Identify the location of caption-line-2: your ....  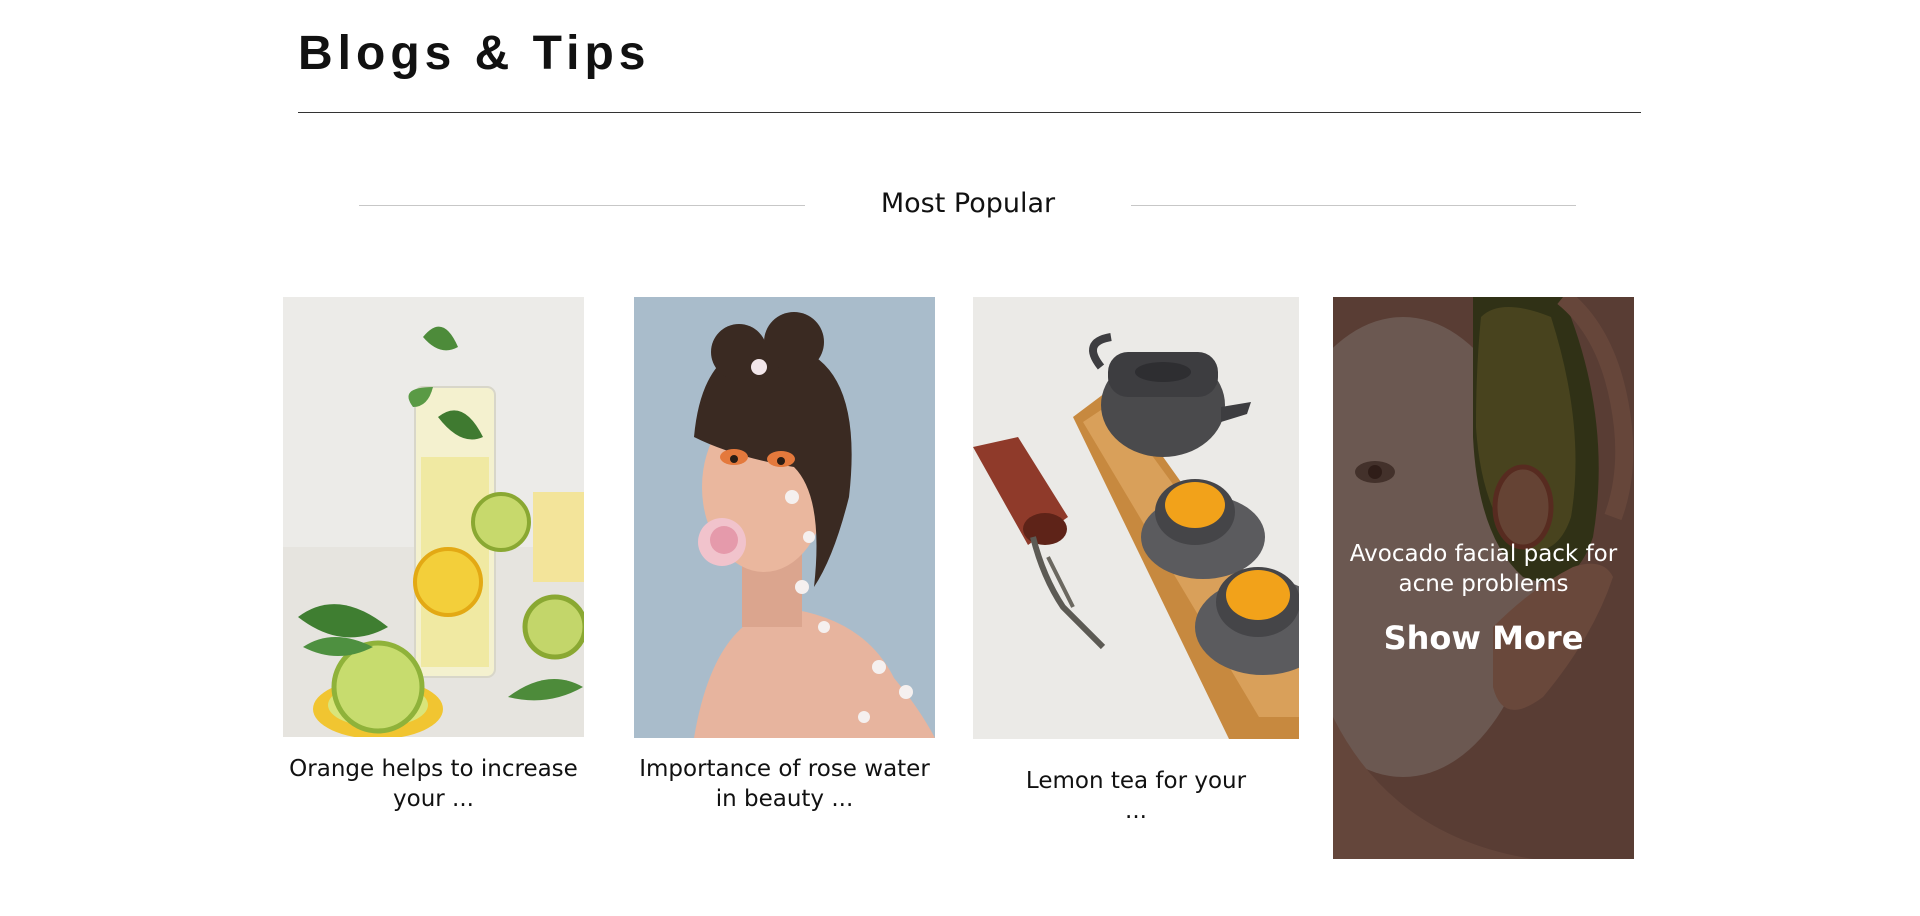
(433, 798).